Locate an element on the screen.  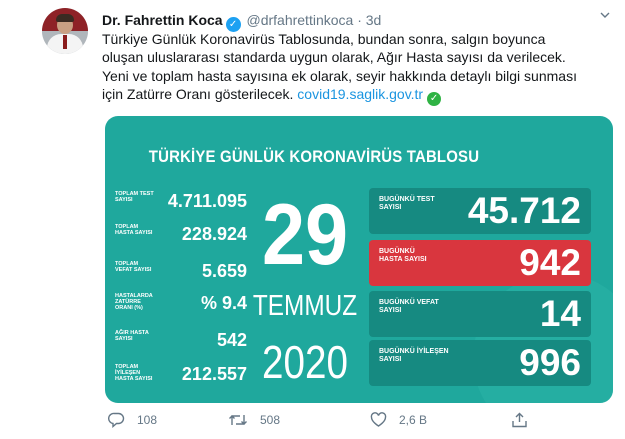
date-year: 2020 is located at coordinates (305, 362).